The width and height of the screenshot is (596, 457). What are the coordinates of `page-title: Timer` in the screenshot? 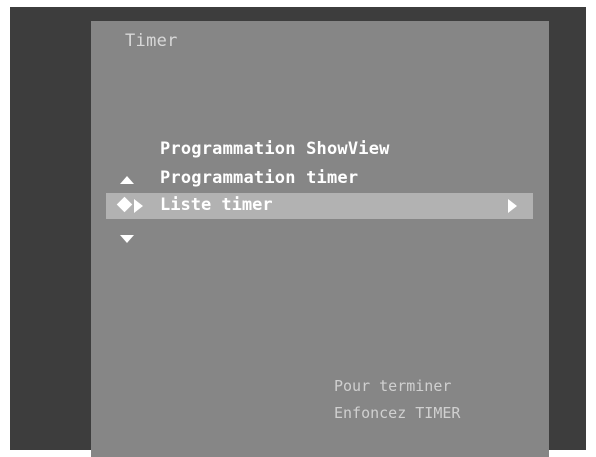 It's located at (151, 41).